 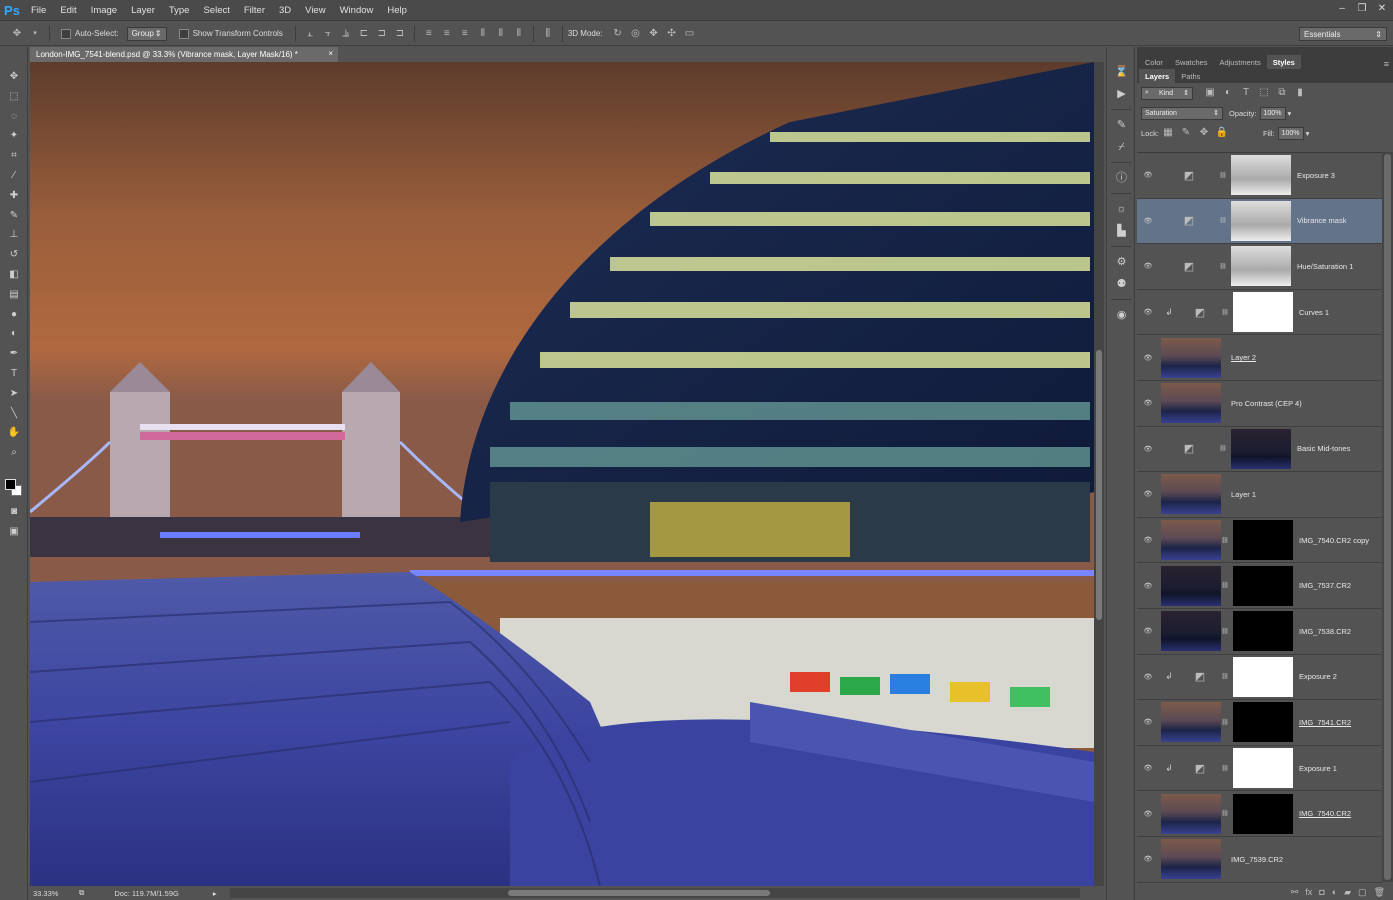 I want to click on layer-row: 👁 ↲ ◩ ⛓ Curves 1, so click(x=1259, y=313).